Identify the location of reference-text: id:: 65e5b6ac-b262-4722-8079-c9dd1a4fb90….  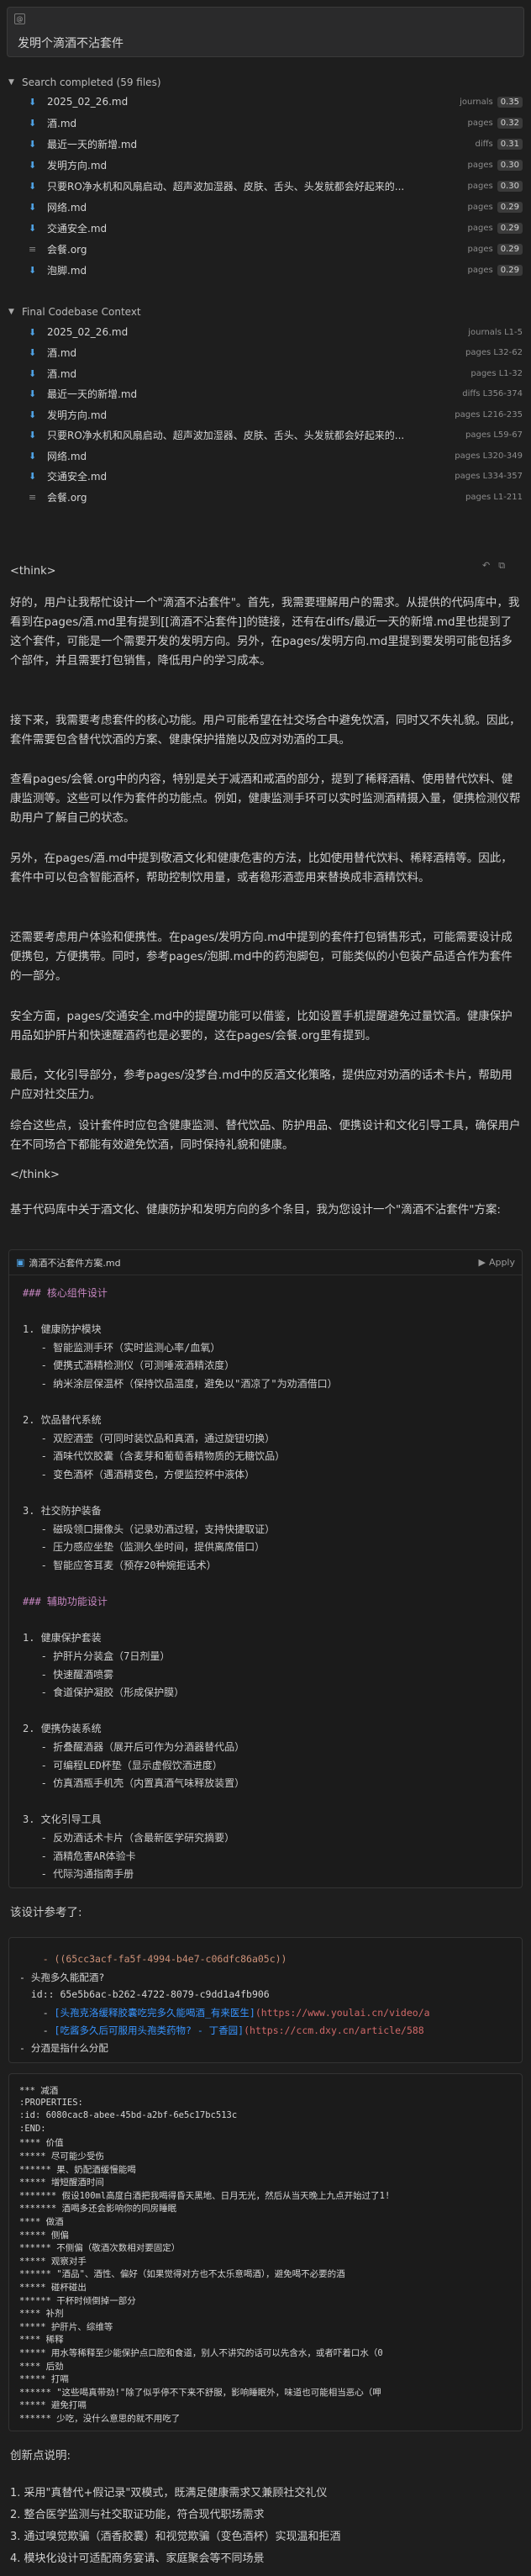
(144, 1994).